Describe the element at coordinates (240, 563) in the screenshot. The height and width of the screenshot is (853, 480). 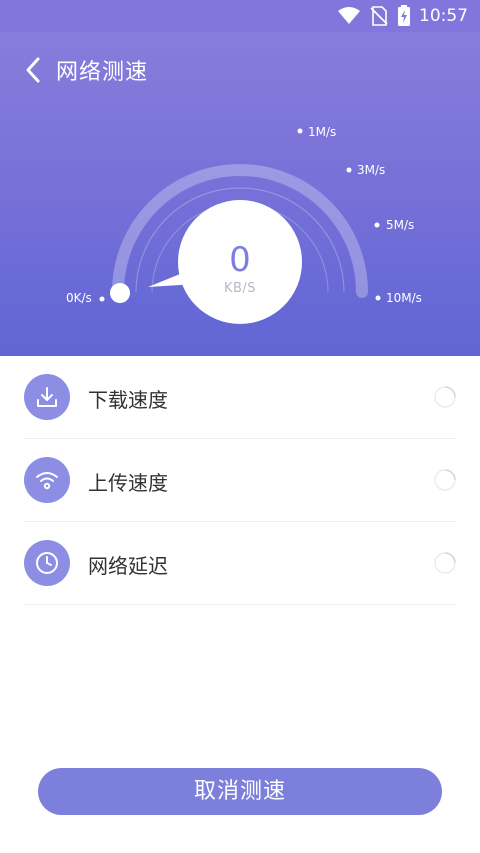
I see `list-item-latency: 网络延迟` at that location.